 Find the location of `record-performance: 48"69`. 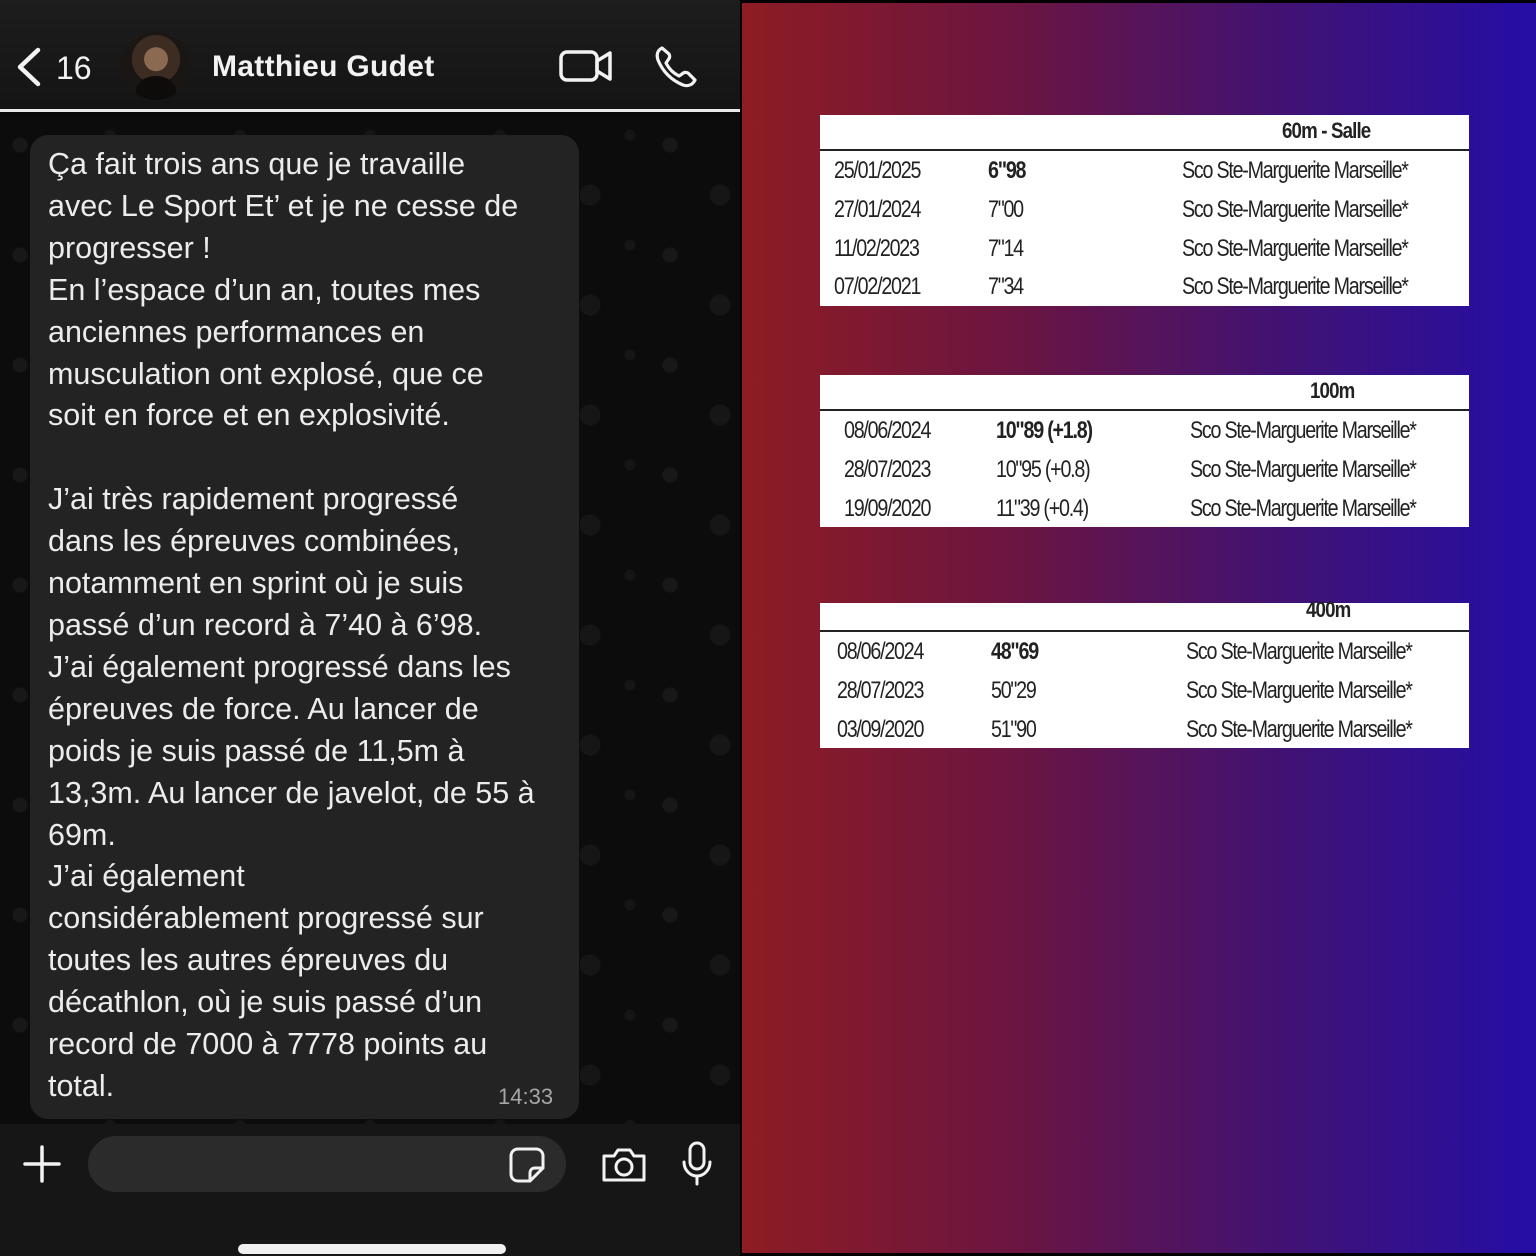

record-performance: 48"69 is located at coordinates (1015, 651).